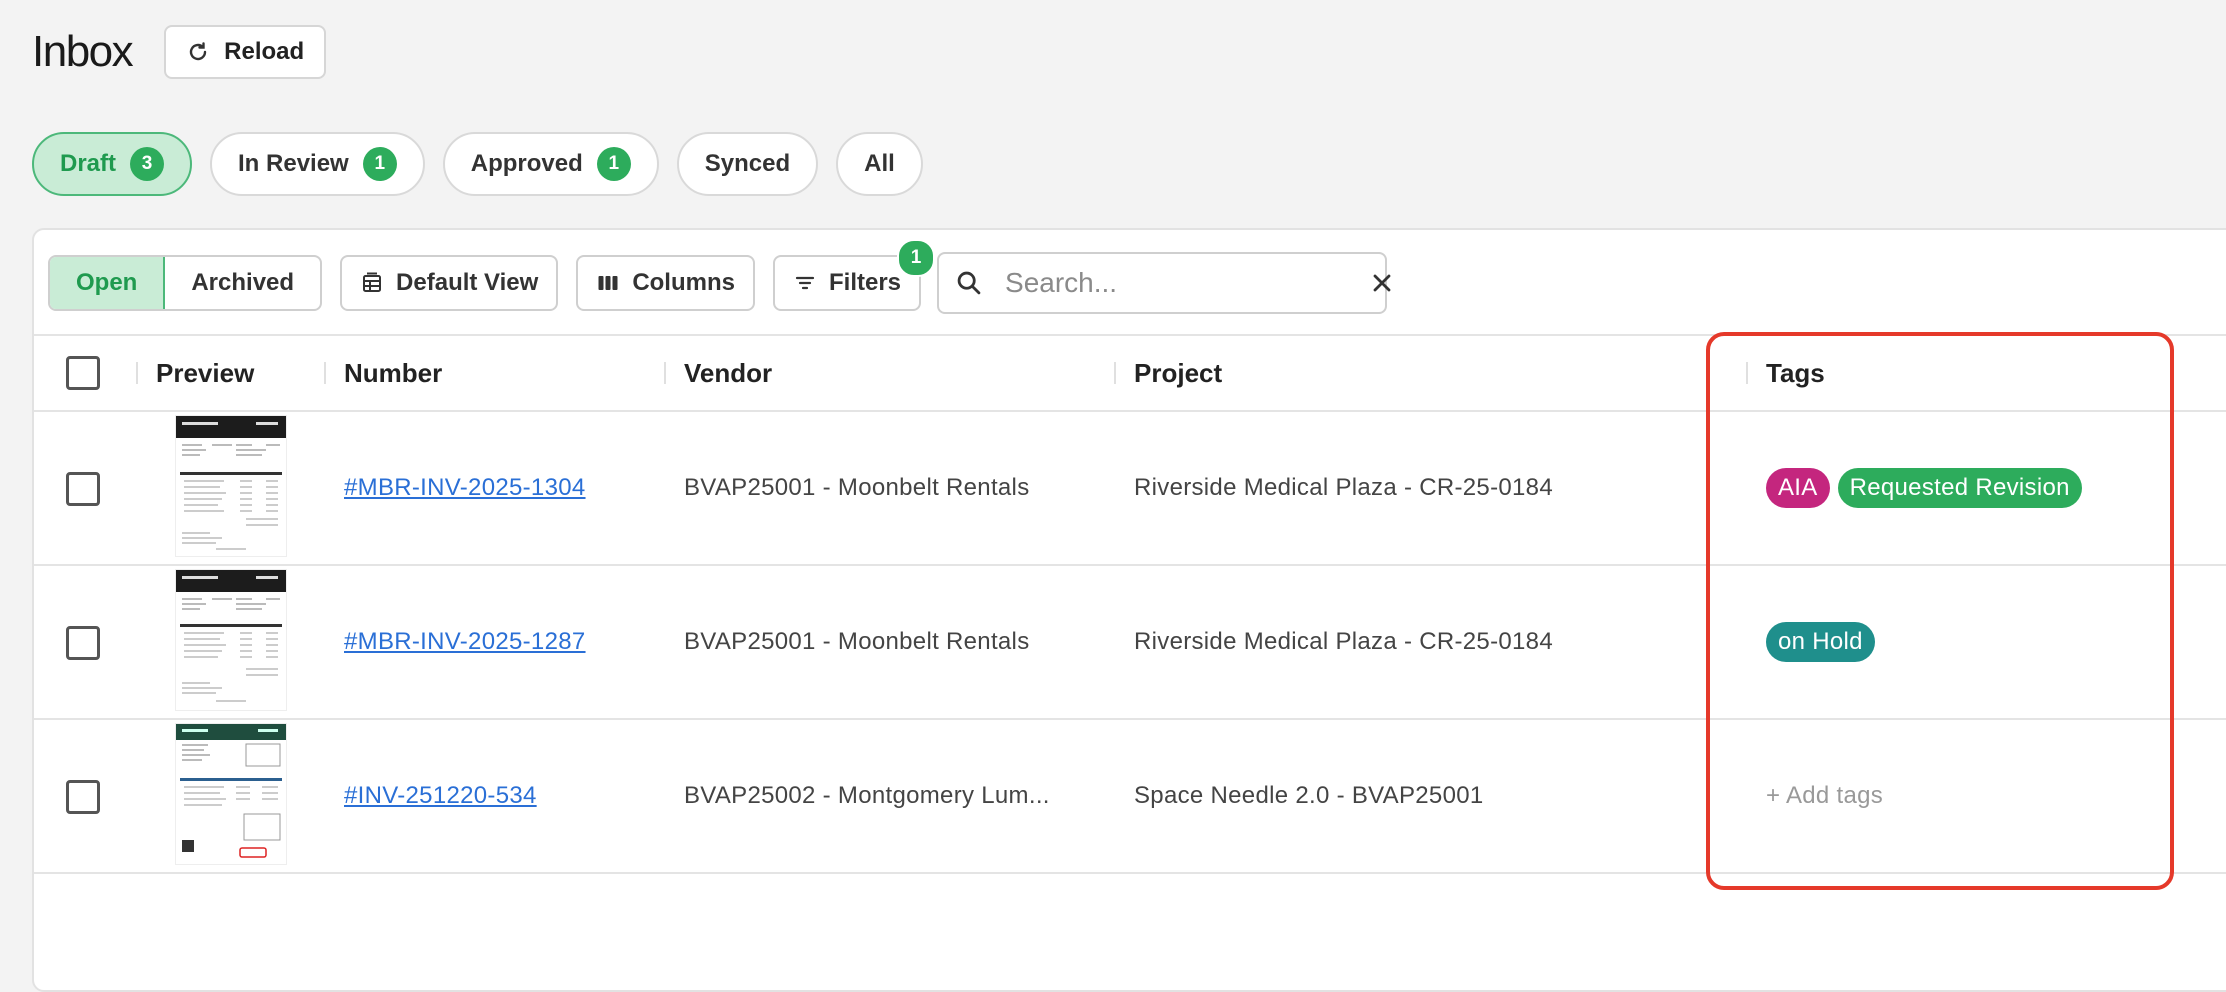  I want to click on search-box, so click(1164, 283).